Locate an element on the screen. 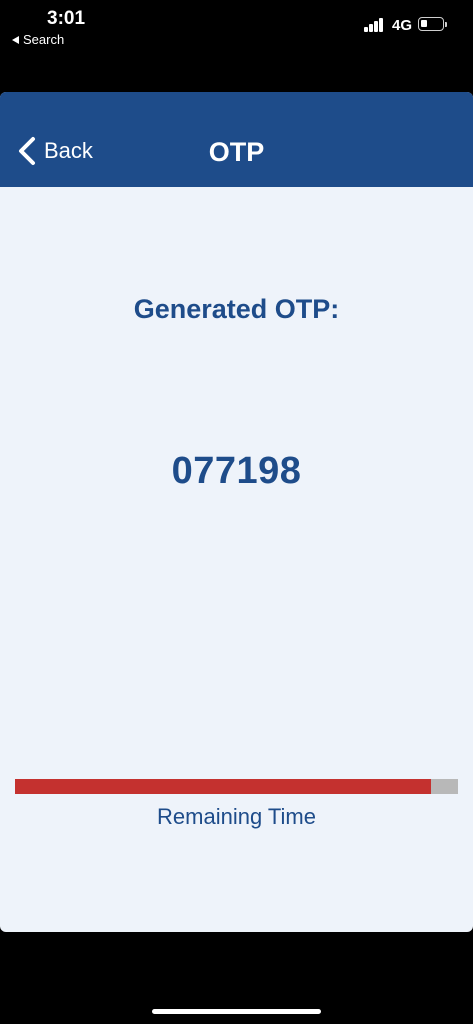  navigation-bar: Back OTP is located at coordinates (236, 139).